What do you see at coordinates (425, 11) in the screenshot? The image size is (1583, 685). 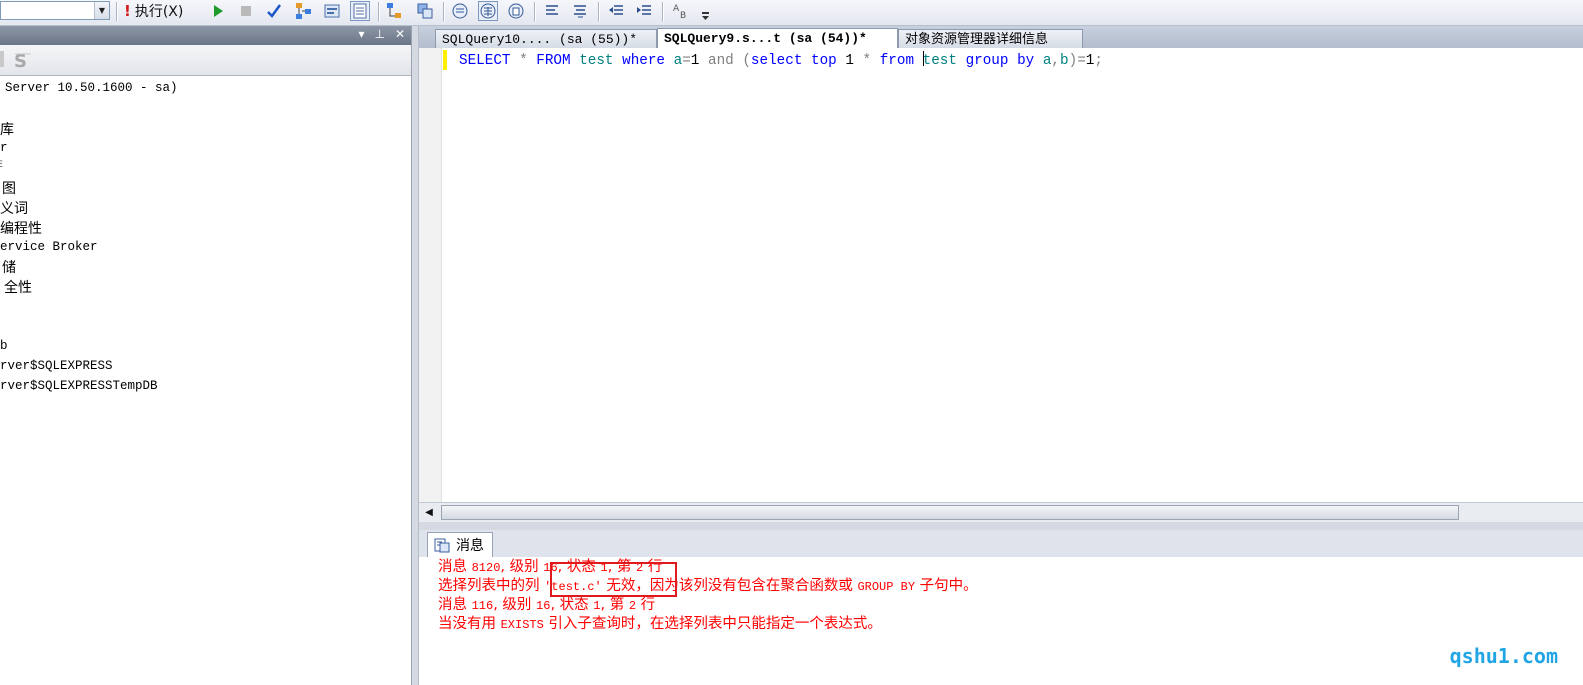 I see `client-stats-icon` at bounding box center [425, 11].